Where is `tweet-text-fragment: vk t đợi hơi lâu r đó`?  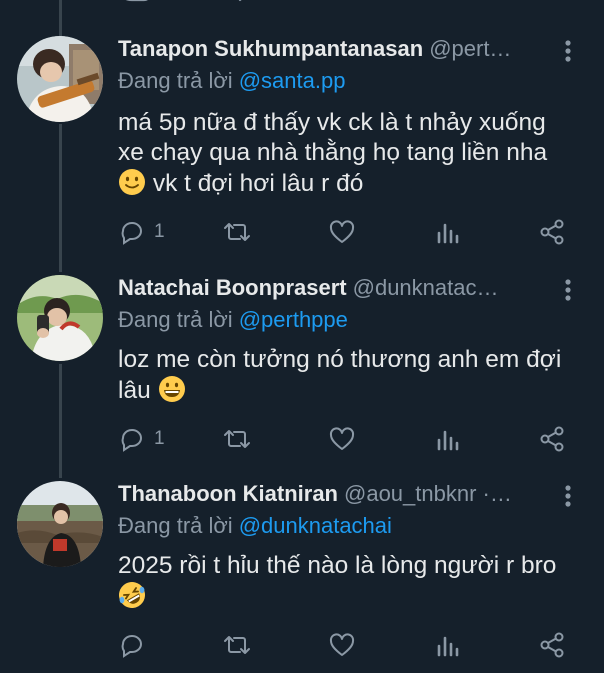 tweet-text-fragment: vk t đợi hơi lâu r đó is located at coordinates (258, 183).